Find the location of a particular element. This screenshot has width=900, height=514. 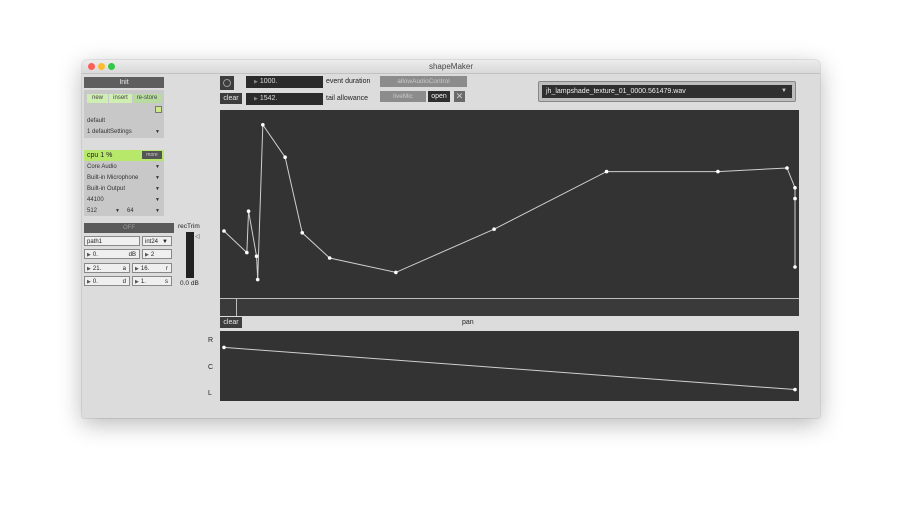

output-device-value: Built-in Output is located at coordinates (106, 189).